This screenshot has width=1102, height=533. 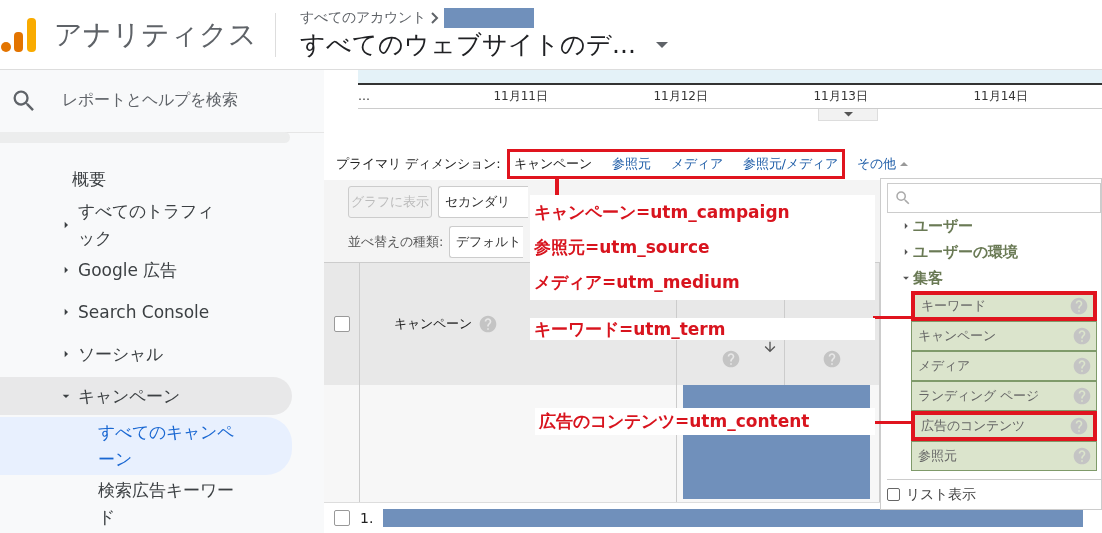 I want to click on sidebar-item: Search Console, so click(x=146, y=312).